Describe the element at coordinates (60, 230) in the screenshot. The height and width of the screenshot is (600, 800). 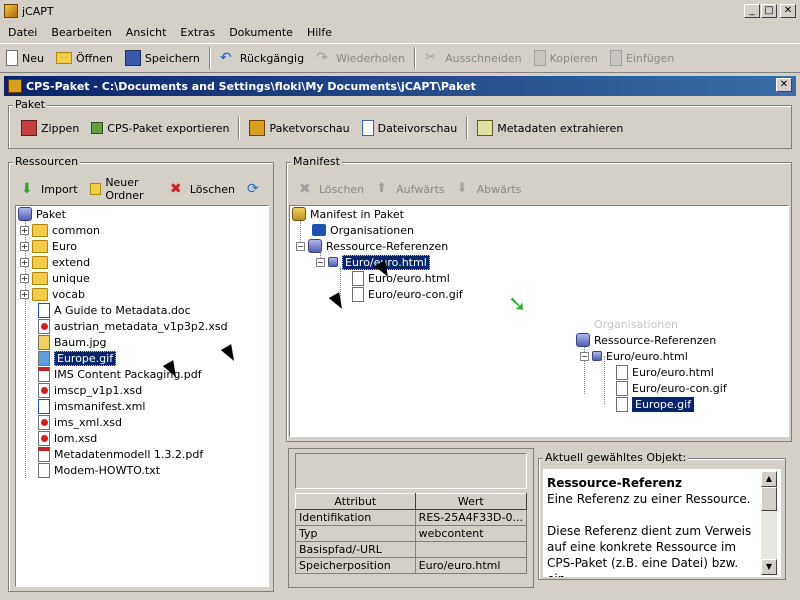
I see `tree-folder-common: + common` at that location.